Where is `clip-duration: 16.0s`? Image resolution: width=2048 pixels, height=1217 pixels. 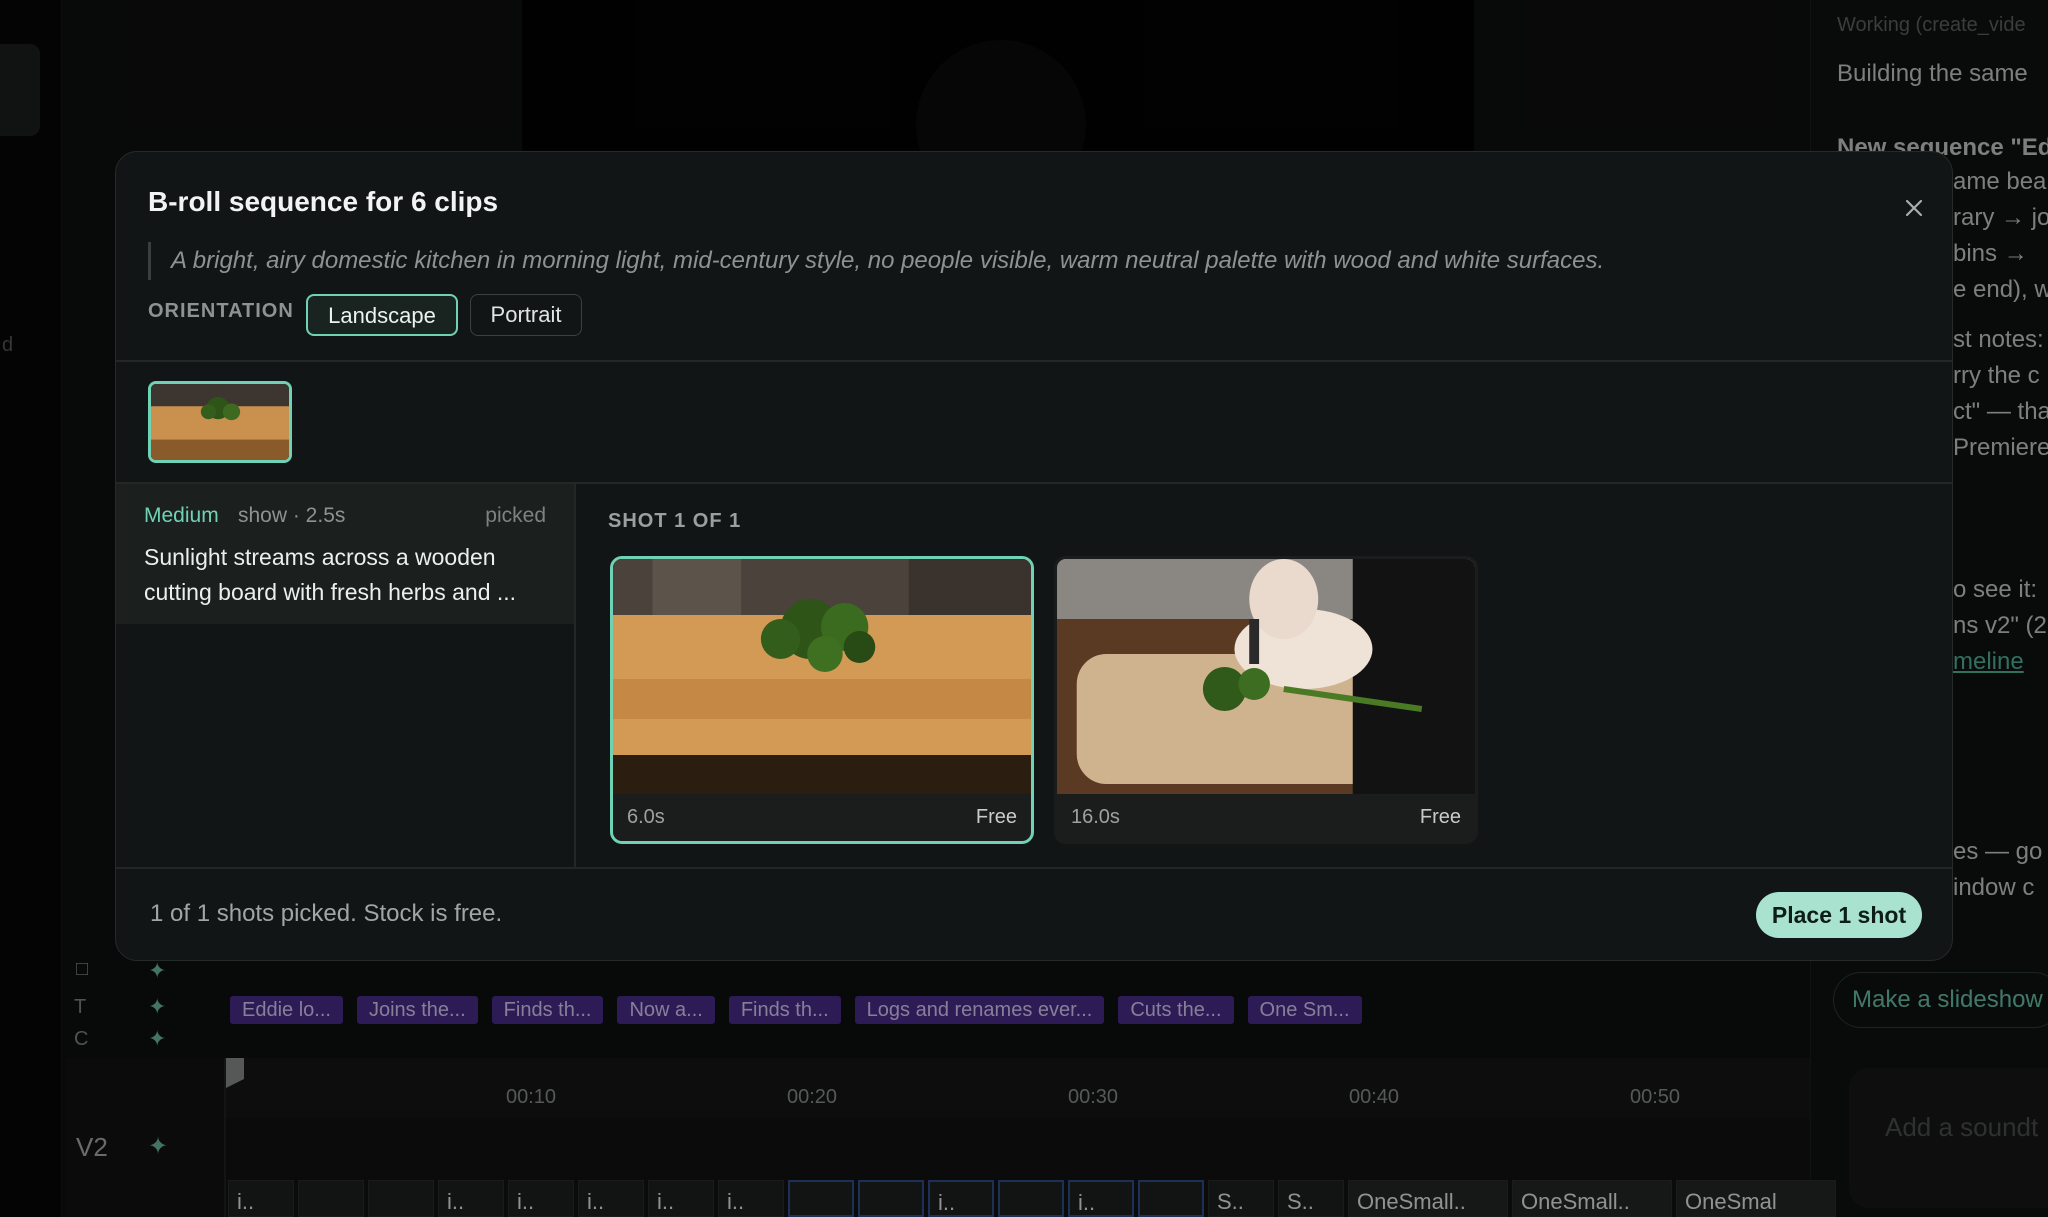
clip-duration: 16.0s is located at coordinates (1095, 817).